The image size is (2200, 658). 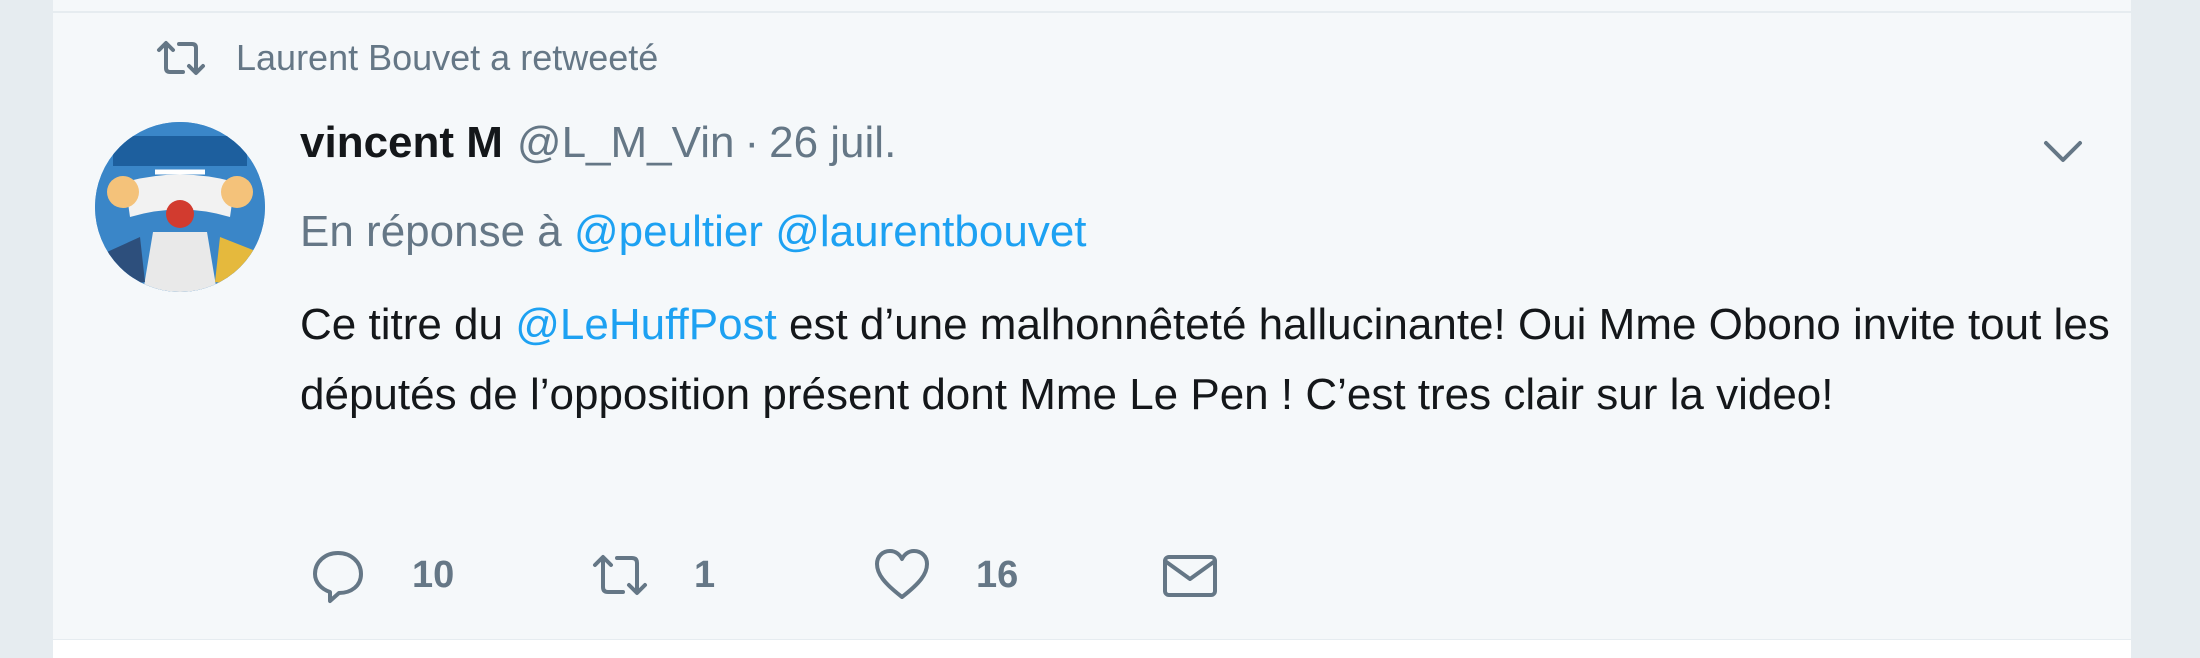 I want to click on heart-icon, so click(x=902, y=574).